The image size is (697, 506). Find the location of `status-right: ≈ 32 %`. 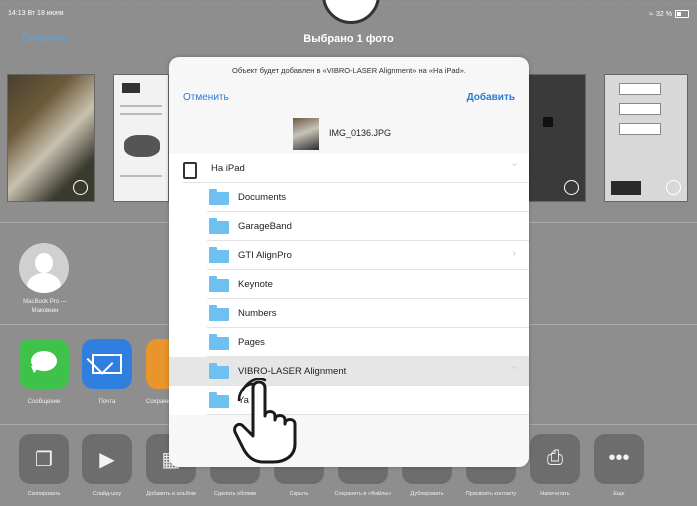

status-right: ≈ 32 % is located at coordinates (669, 14).